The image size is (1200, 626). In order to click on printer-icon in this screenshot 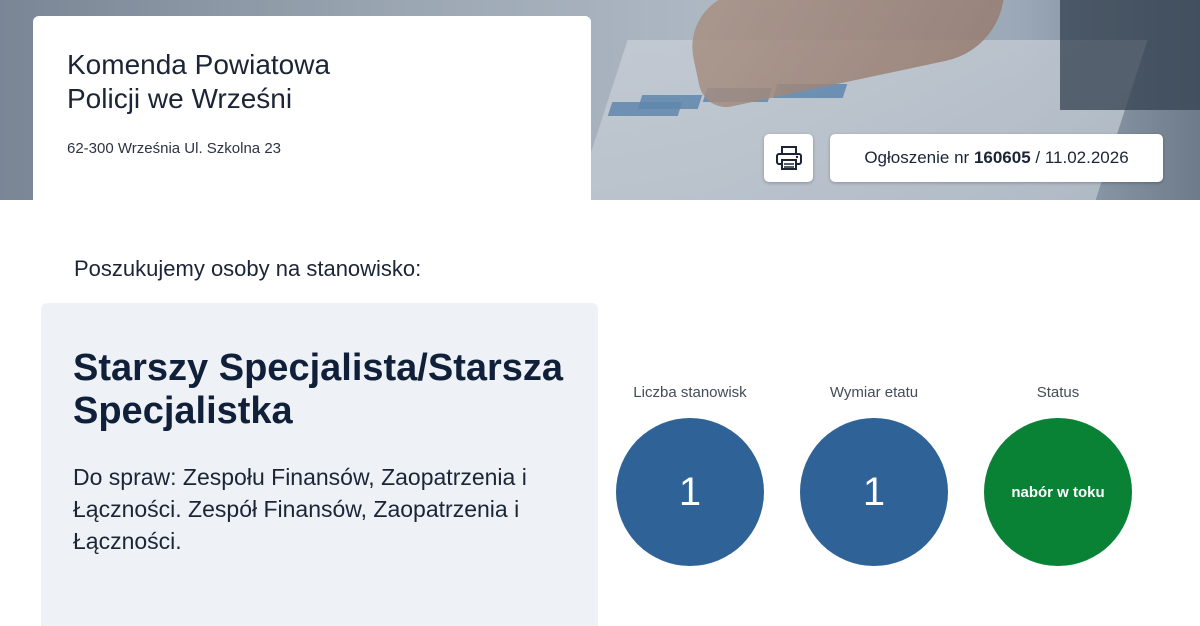, I will do `click(788, 158)`.